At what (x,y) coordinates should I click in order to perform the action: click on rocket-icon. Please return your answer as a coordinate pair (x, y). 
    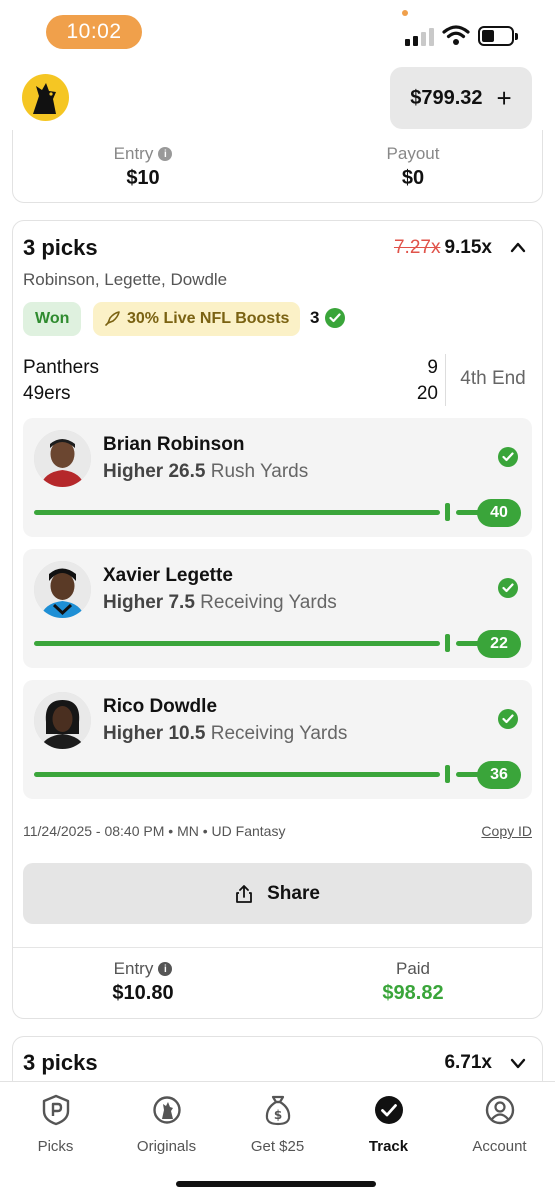
    Looking at the image, I should click on (112, 318).